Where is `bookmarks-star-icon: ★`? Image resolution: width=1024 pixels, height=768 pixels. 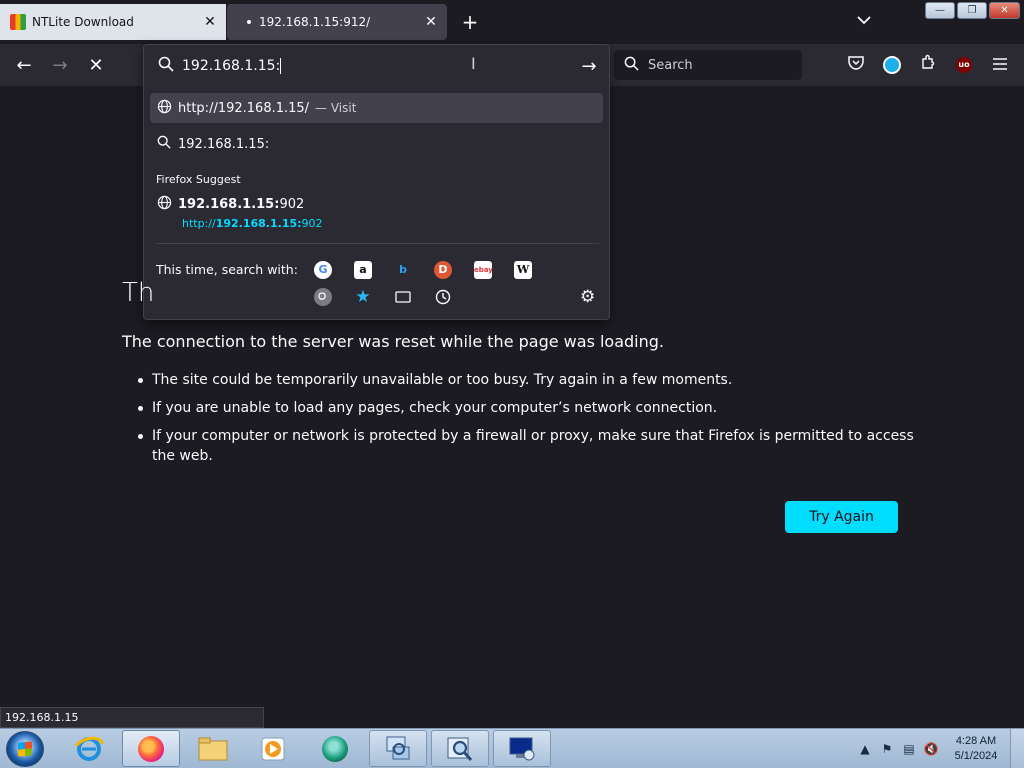 bookmarks-star-icon: ★ is located at coordinates (363, 297).